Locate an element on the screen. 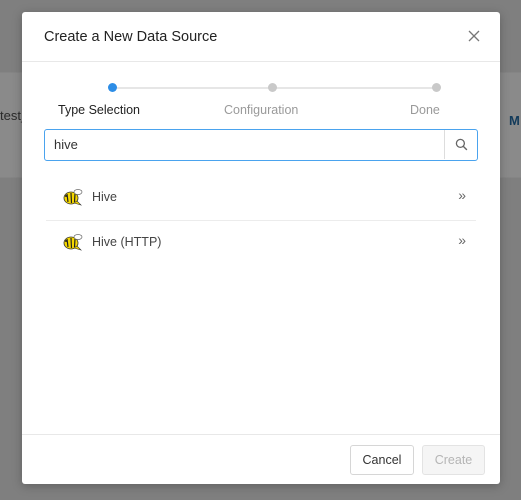 This screenshot has width=521, height=500. step-label-done: Done is located at coordinates (425, 110).